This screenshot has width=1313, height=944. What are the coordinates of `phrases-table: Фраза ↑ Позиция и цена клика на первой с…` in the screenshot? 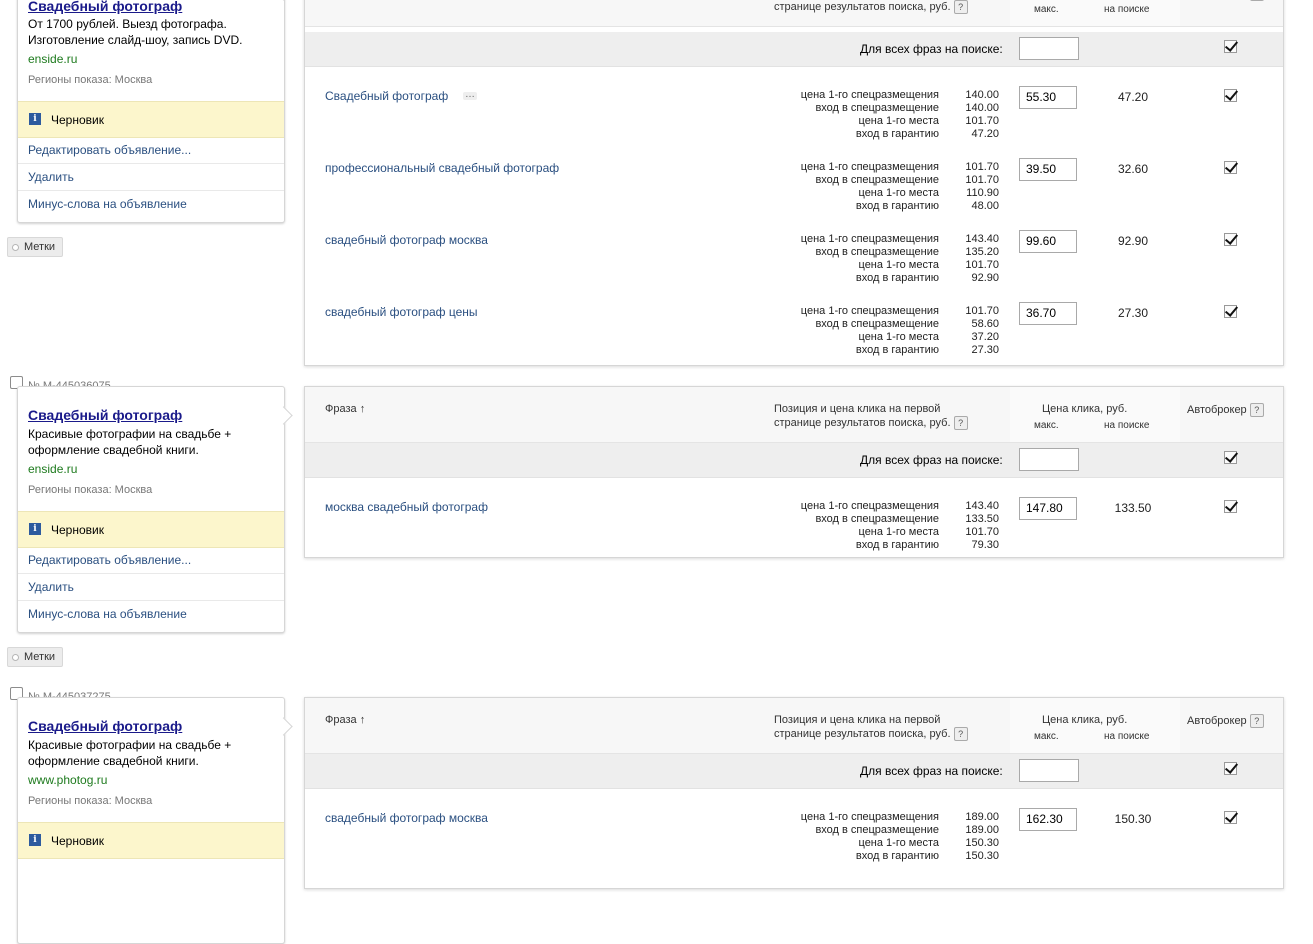 It's located at (794, 472).